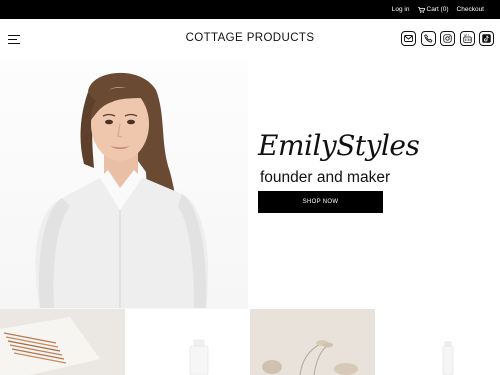  What do you see at coordinates (312, 342) in the screenshot?
I see `dried-flowers-image` at bounding box center [312, 342].